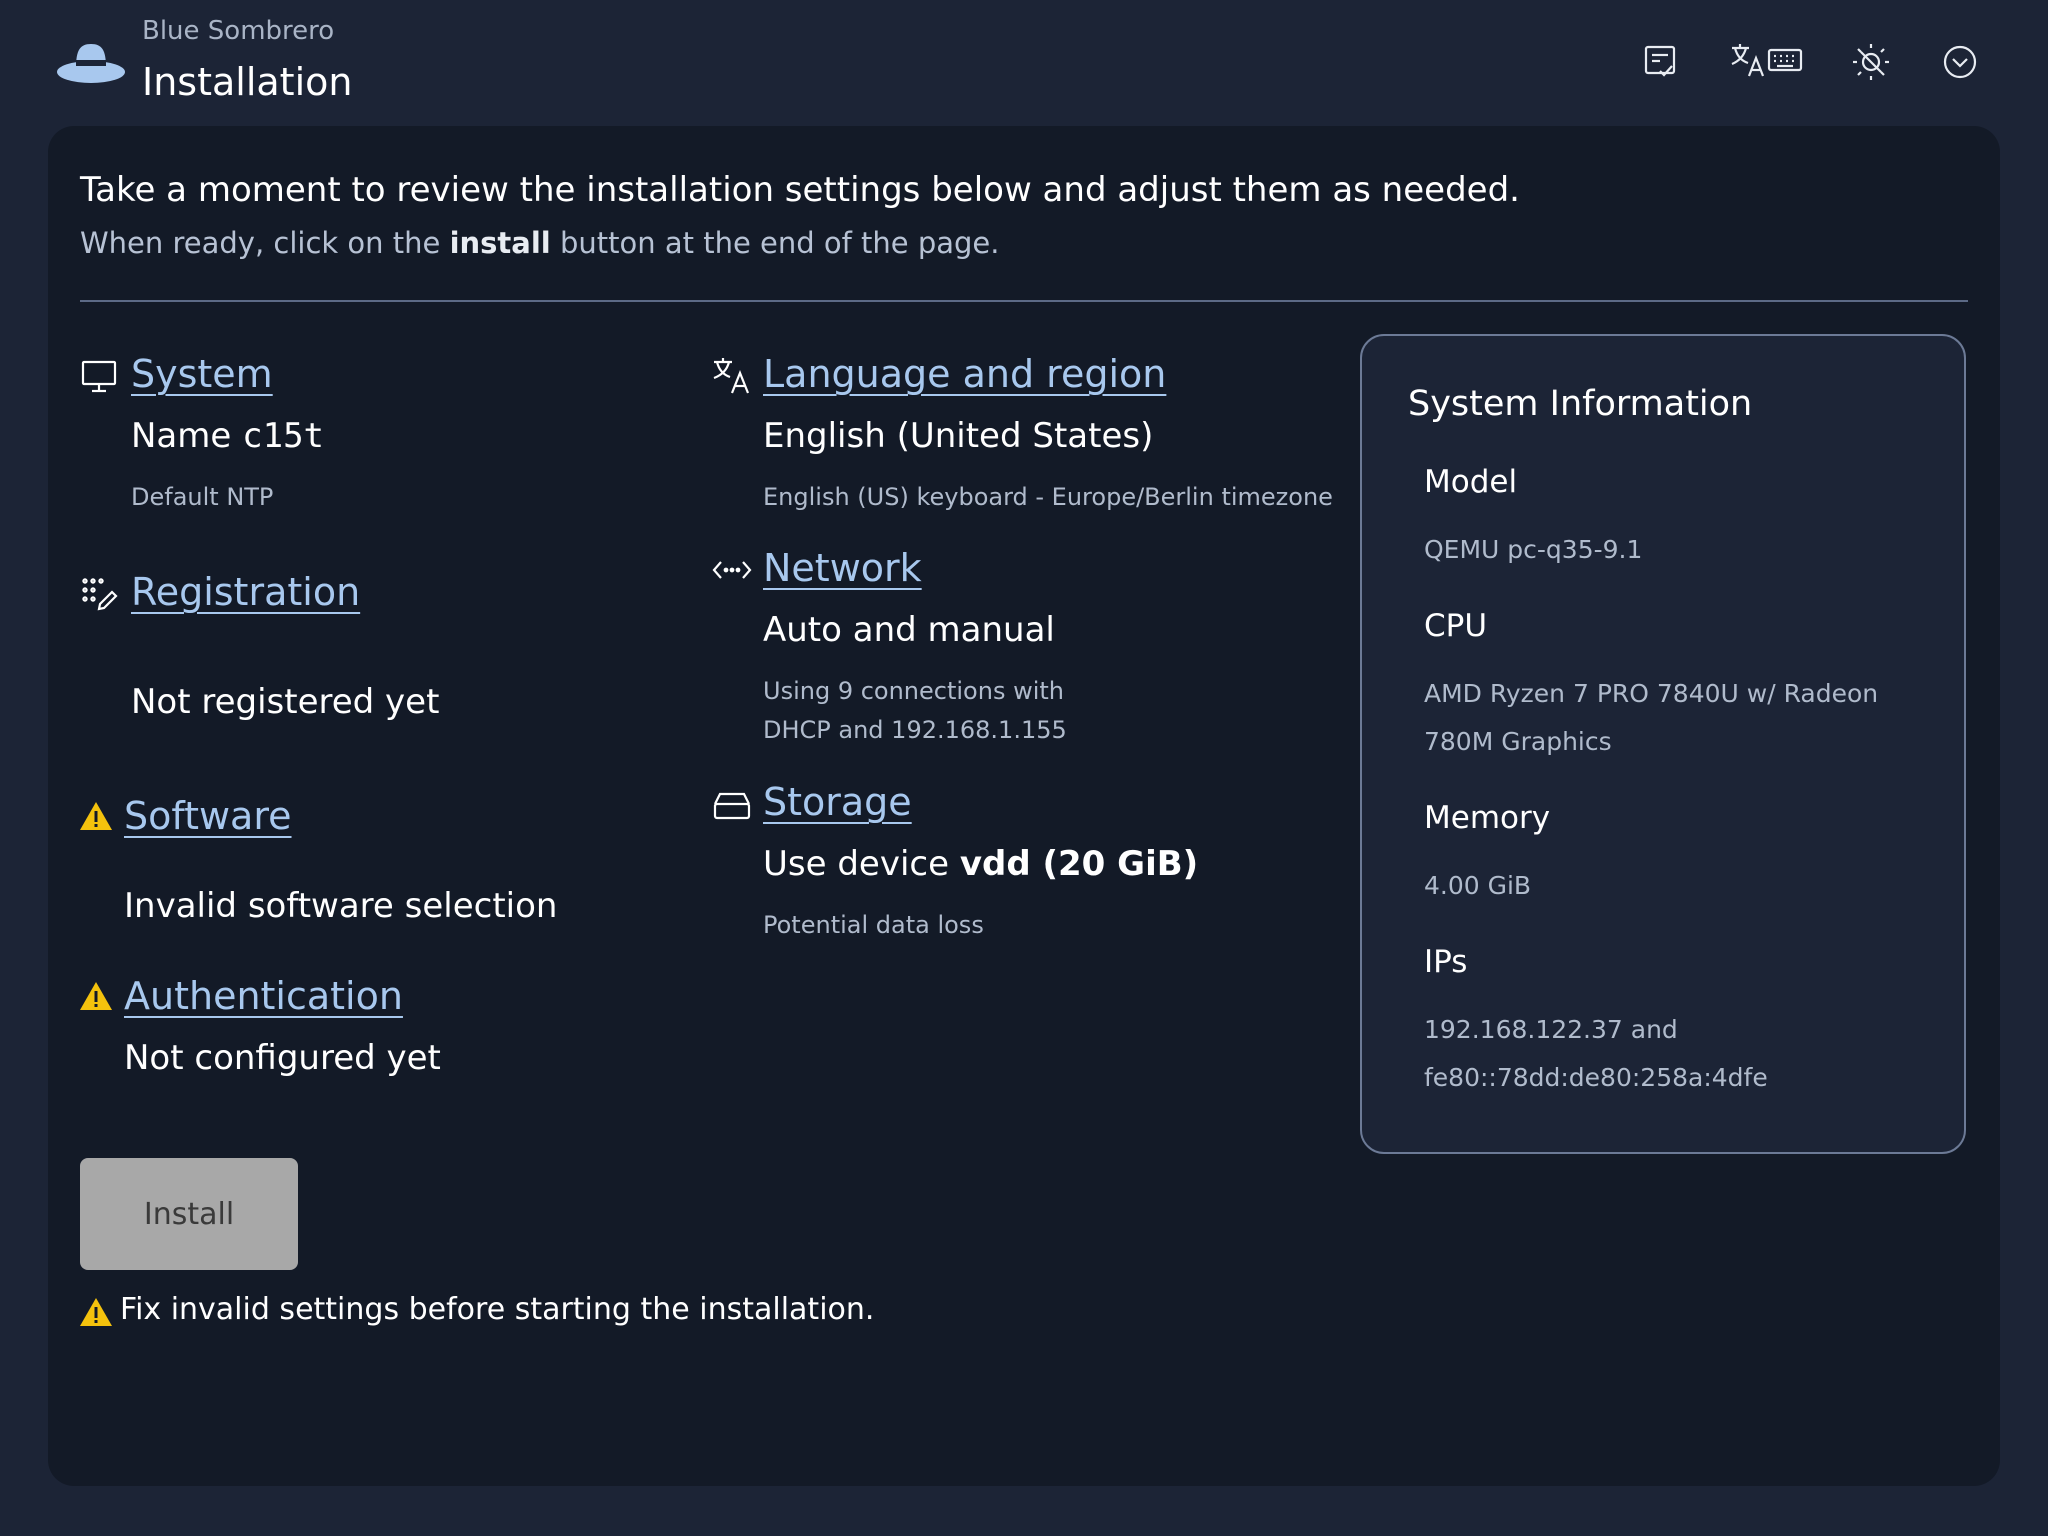 The image size is (2048, 1536). I want to click on registration-icon, so click(99, 595).